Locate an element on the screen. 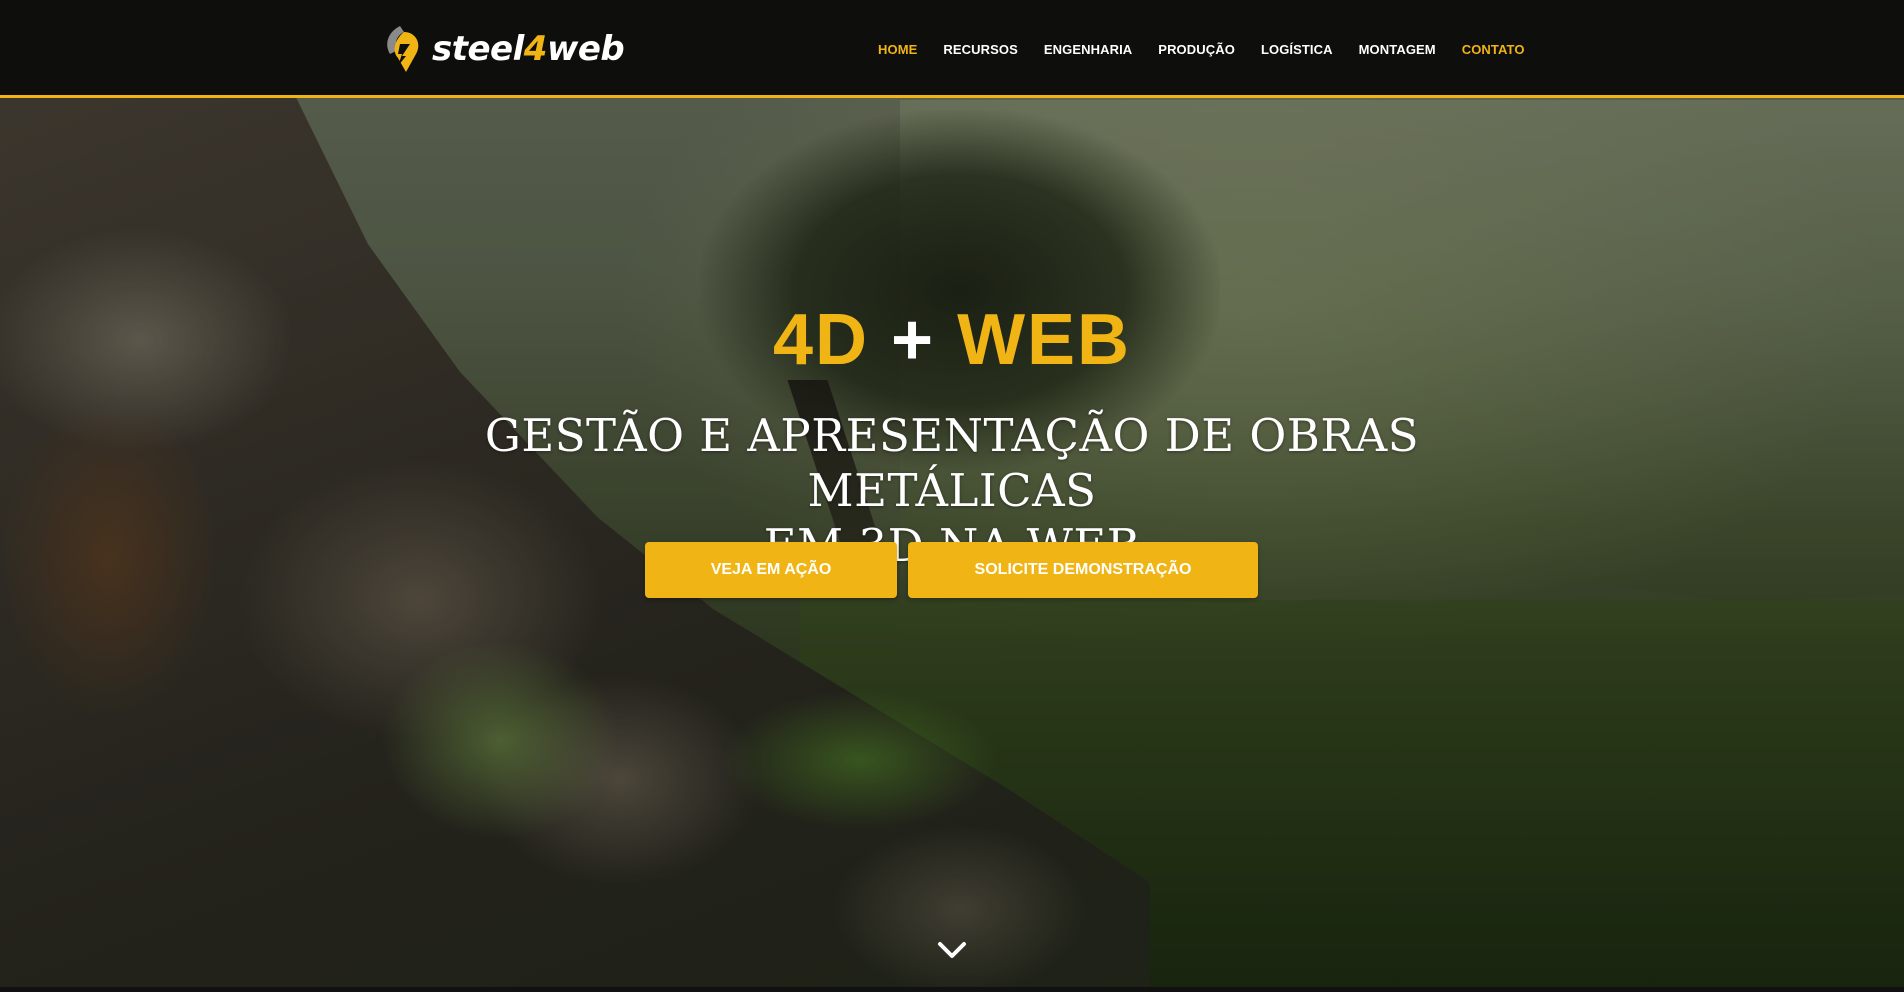  hero-subtitle-line1: GESTÃO E APRESENTAÇÃO DE OBRAS METÁLICAS is located at coordinates (952, 463).